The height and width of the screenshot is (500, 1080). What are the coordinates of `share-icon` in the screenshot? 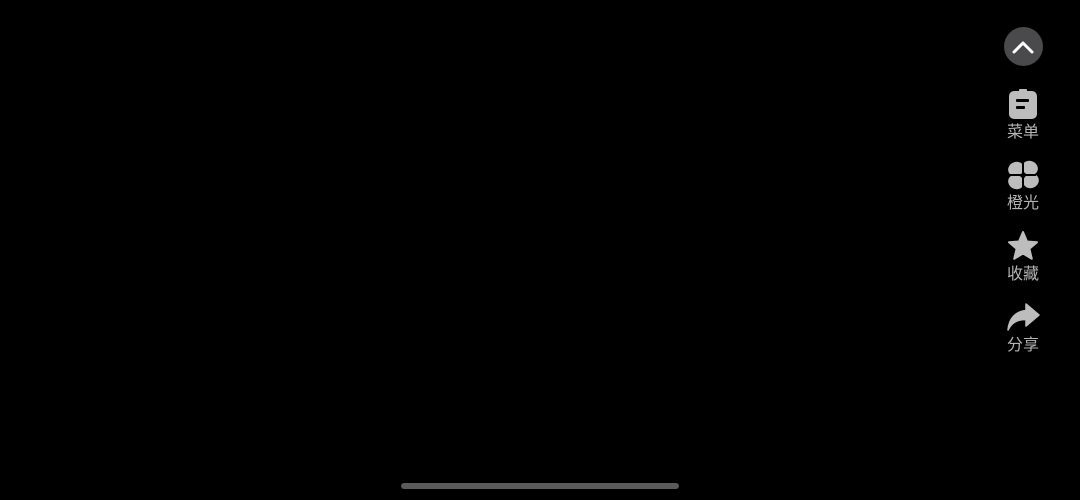 It's located at (1023, 317).